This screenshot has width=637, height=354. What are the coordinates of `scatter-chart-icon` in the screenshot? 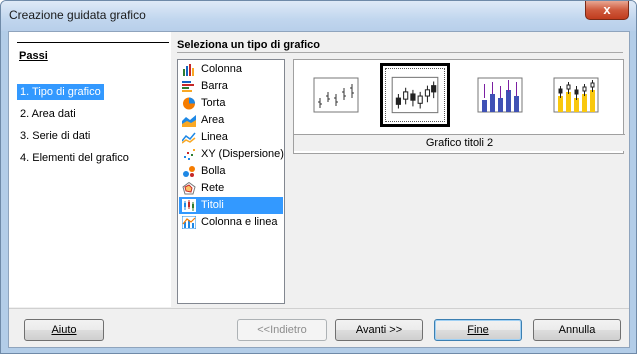 It's located at (189, 154).